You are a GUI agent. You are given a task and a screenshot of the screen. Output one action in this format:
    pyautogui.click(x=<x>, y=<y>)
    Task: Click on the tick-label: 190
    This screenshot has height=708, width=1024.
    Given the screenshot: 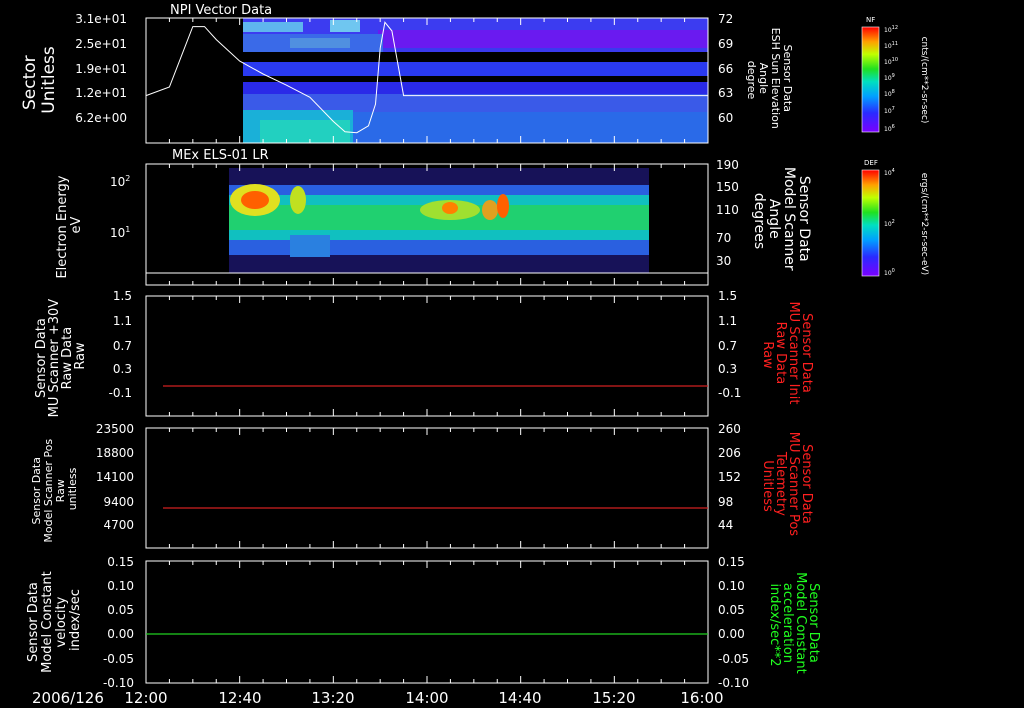 What is the action you would take?
    pyautogui.click(x=727, y=165)
    